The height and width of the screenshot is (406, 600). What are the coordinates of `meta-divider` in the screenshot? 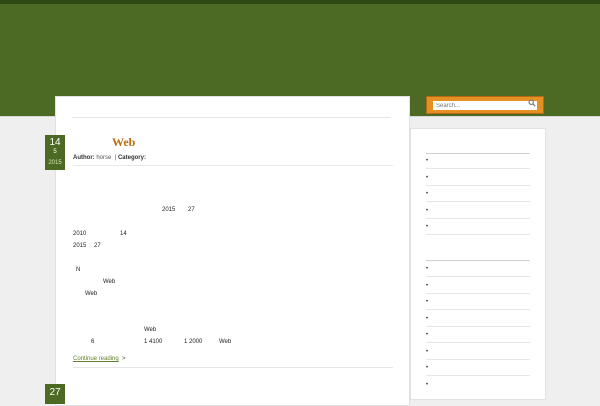 It's located at (233, 165).